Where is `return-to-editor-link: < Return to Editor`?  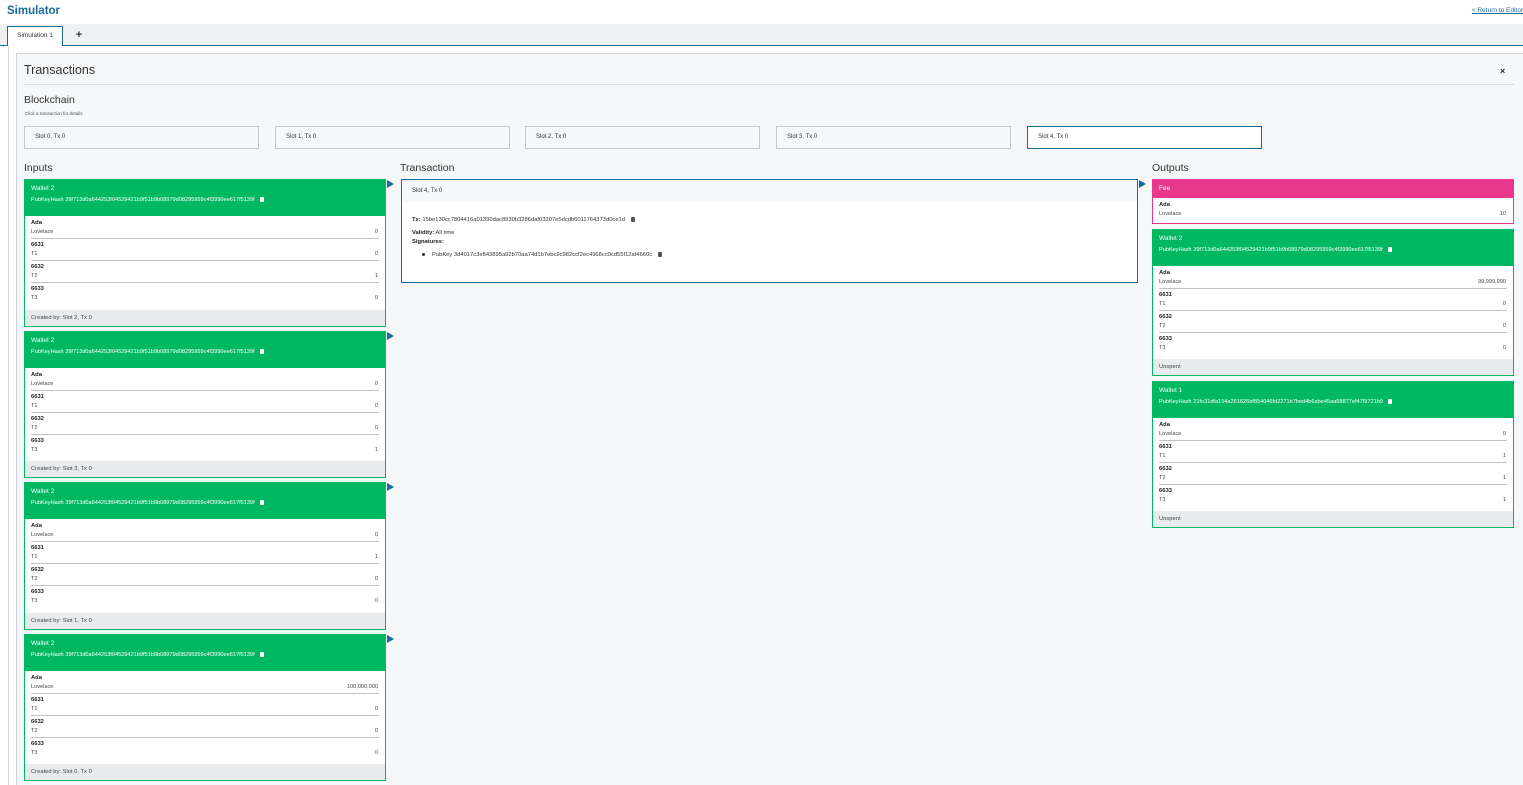
return-to-editor-link: < Return to Editor is located at coordinates (1497, 10).